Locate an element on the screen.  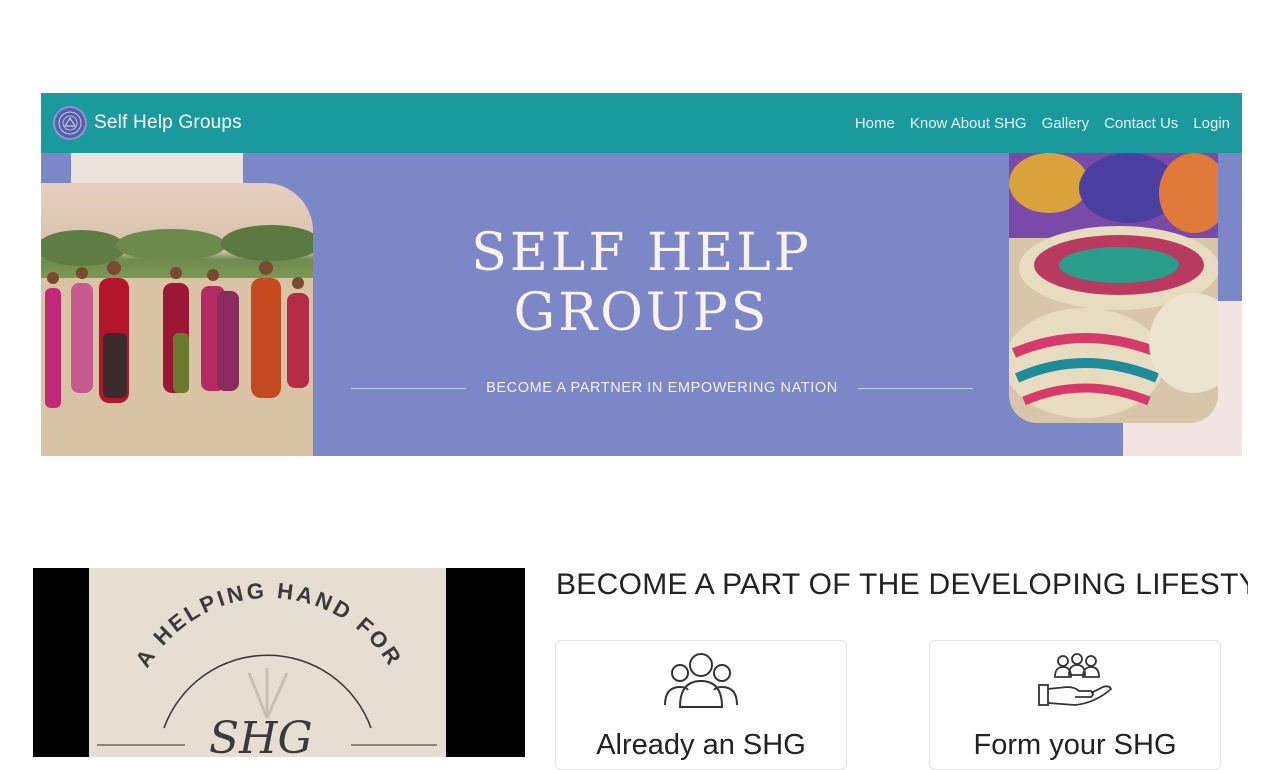
form-your-shg-card: Form your SHG is located at coordinates (1075, 705).